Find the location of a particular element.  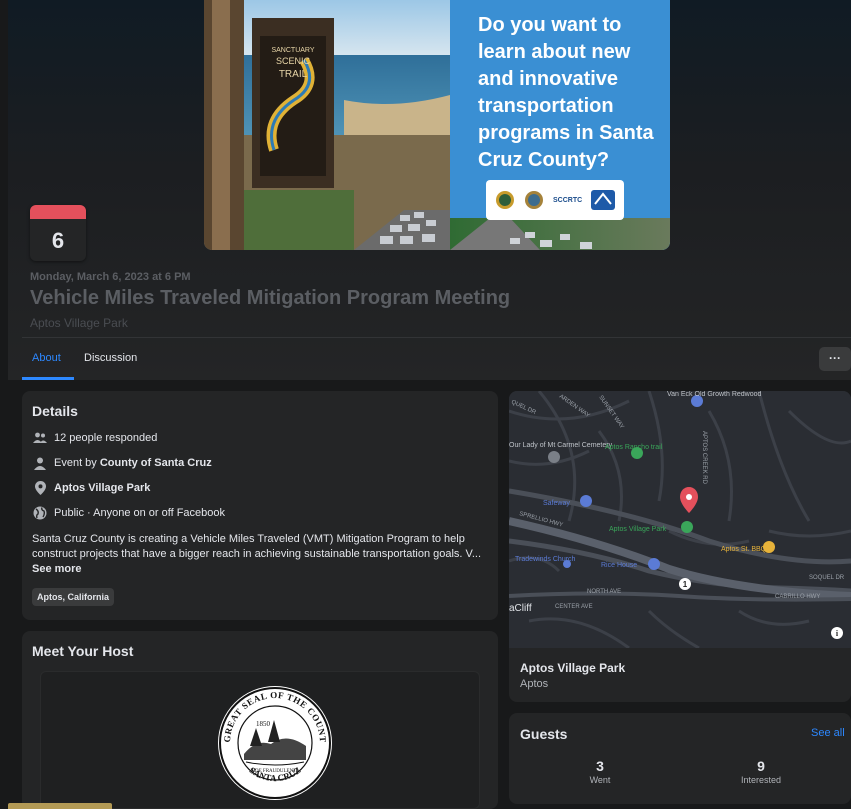

map-label-church: Tradewinds Church is located at coordinates (545, 559).